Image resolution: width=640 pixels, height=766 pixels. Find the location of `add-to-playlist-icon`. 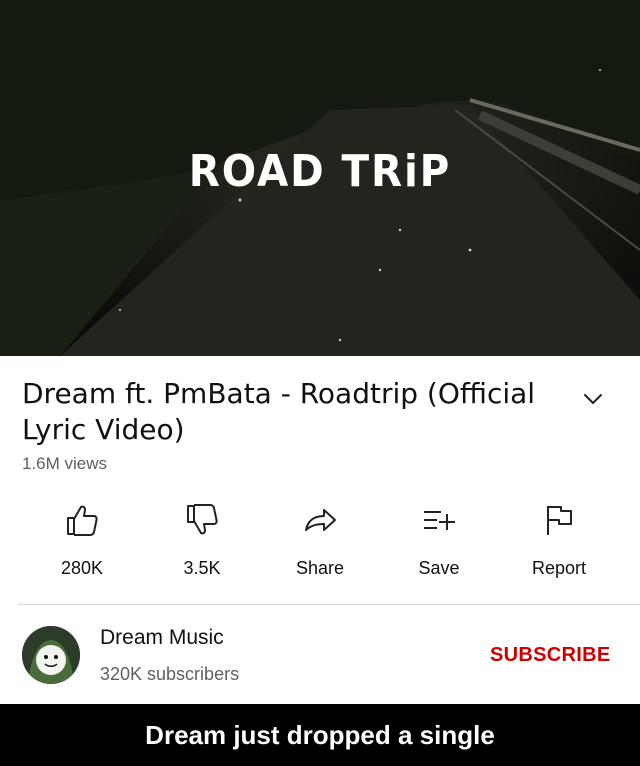

add-to-playlist-icon is located at coordinates (439, 520).